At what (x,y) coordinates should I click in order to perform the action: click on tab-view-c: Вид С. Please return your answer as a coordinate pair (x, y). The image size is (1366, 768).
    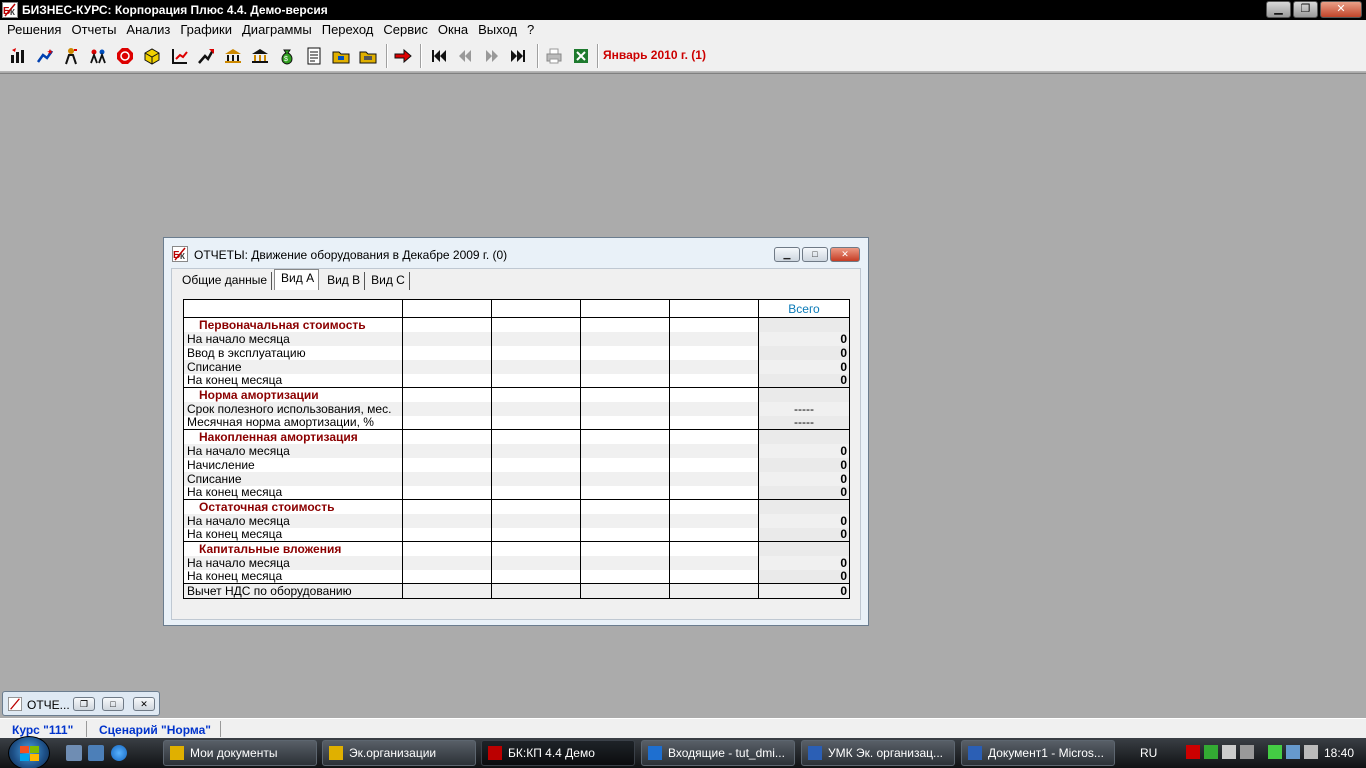
    Looking at the image, I should click on (387, 281).